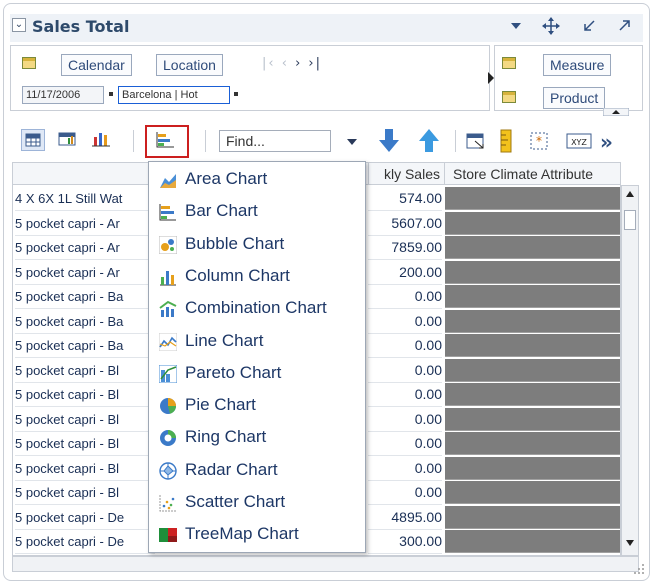  I want to click on dropdown-arrow-icon, so click(516, 26).